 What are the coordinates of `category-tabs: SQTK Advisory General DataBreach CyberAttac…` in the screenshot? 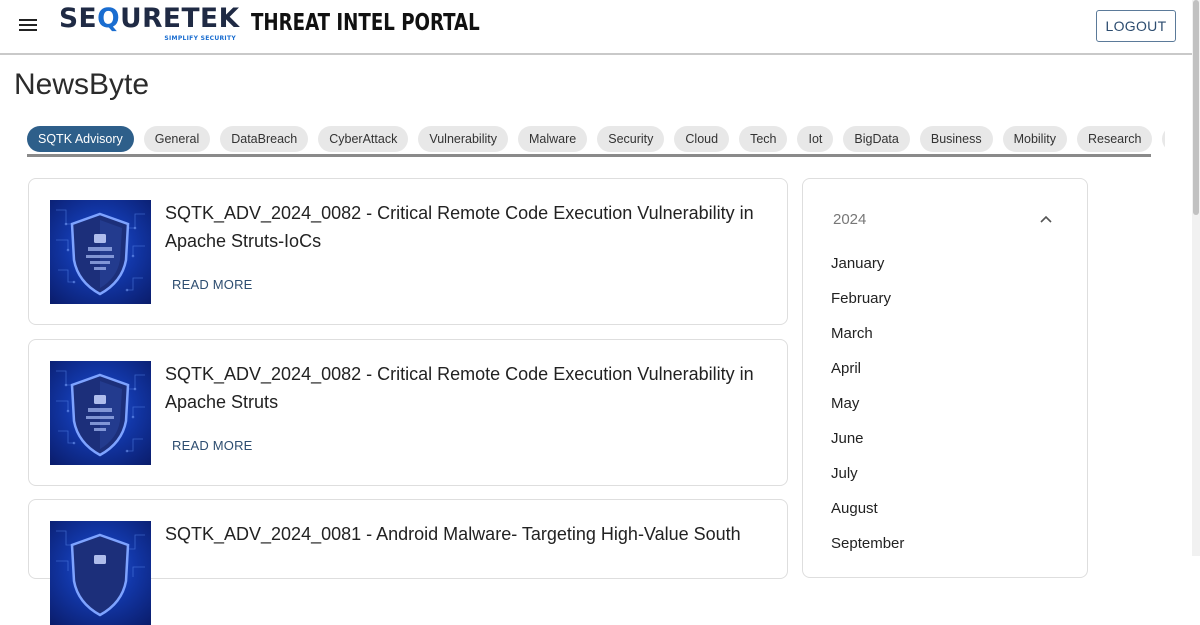 It's located at (596, 140).